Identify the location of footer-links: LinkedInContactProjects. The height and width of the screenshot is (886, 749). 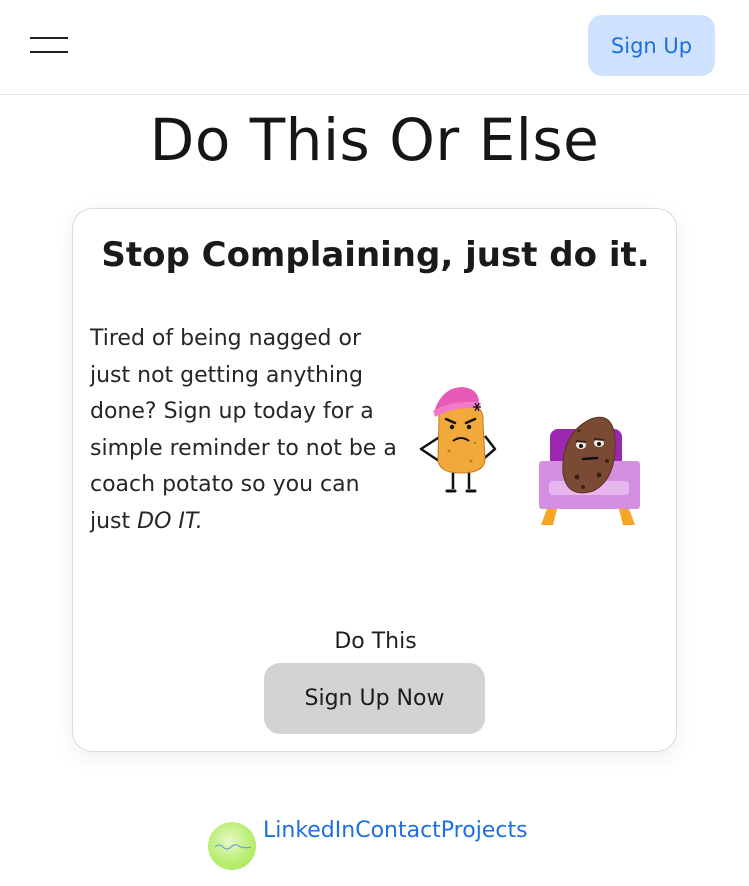
(395, 830).